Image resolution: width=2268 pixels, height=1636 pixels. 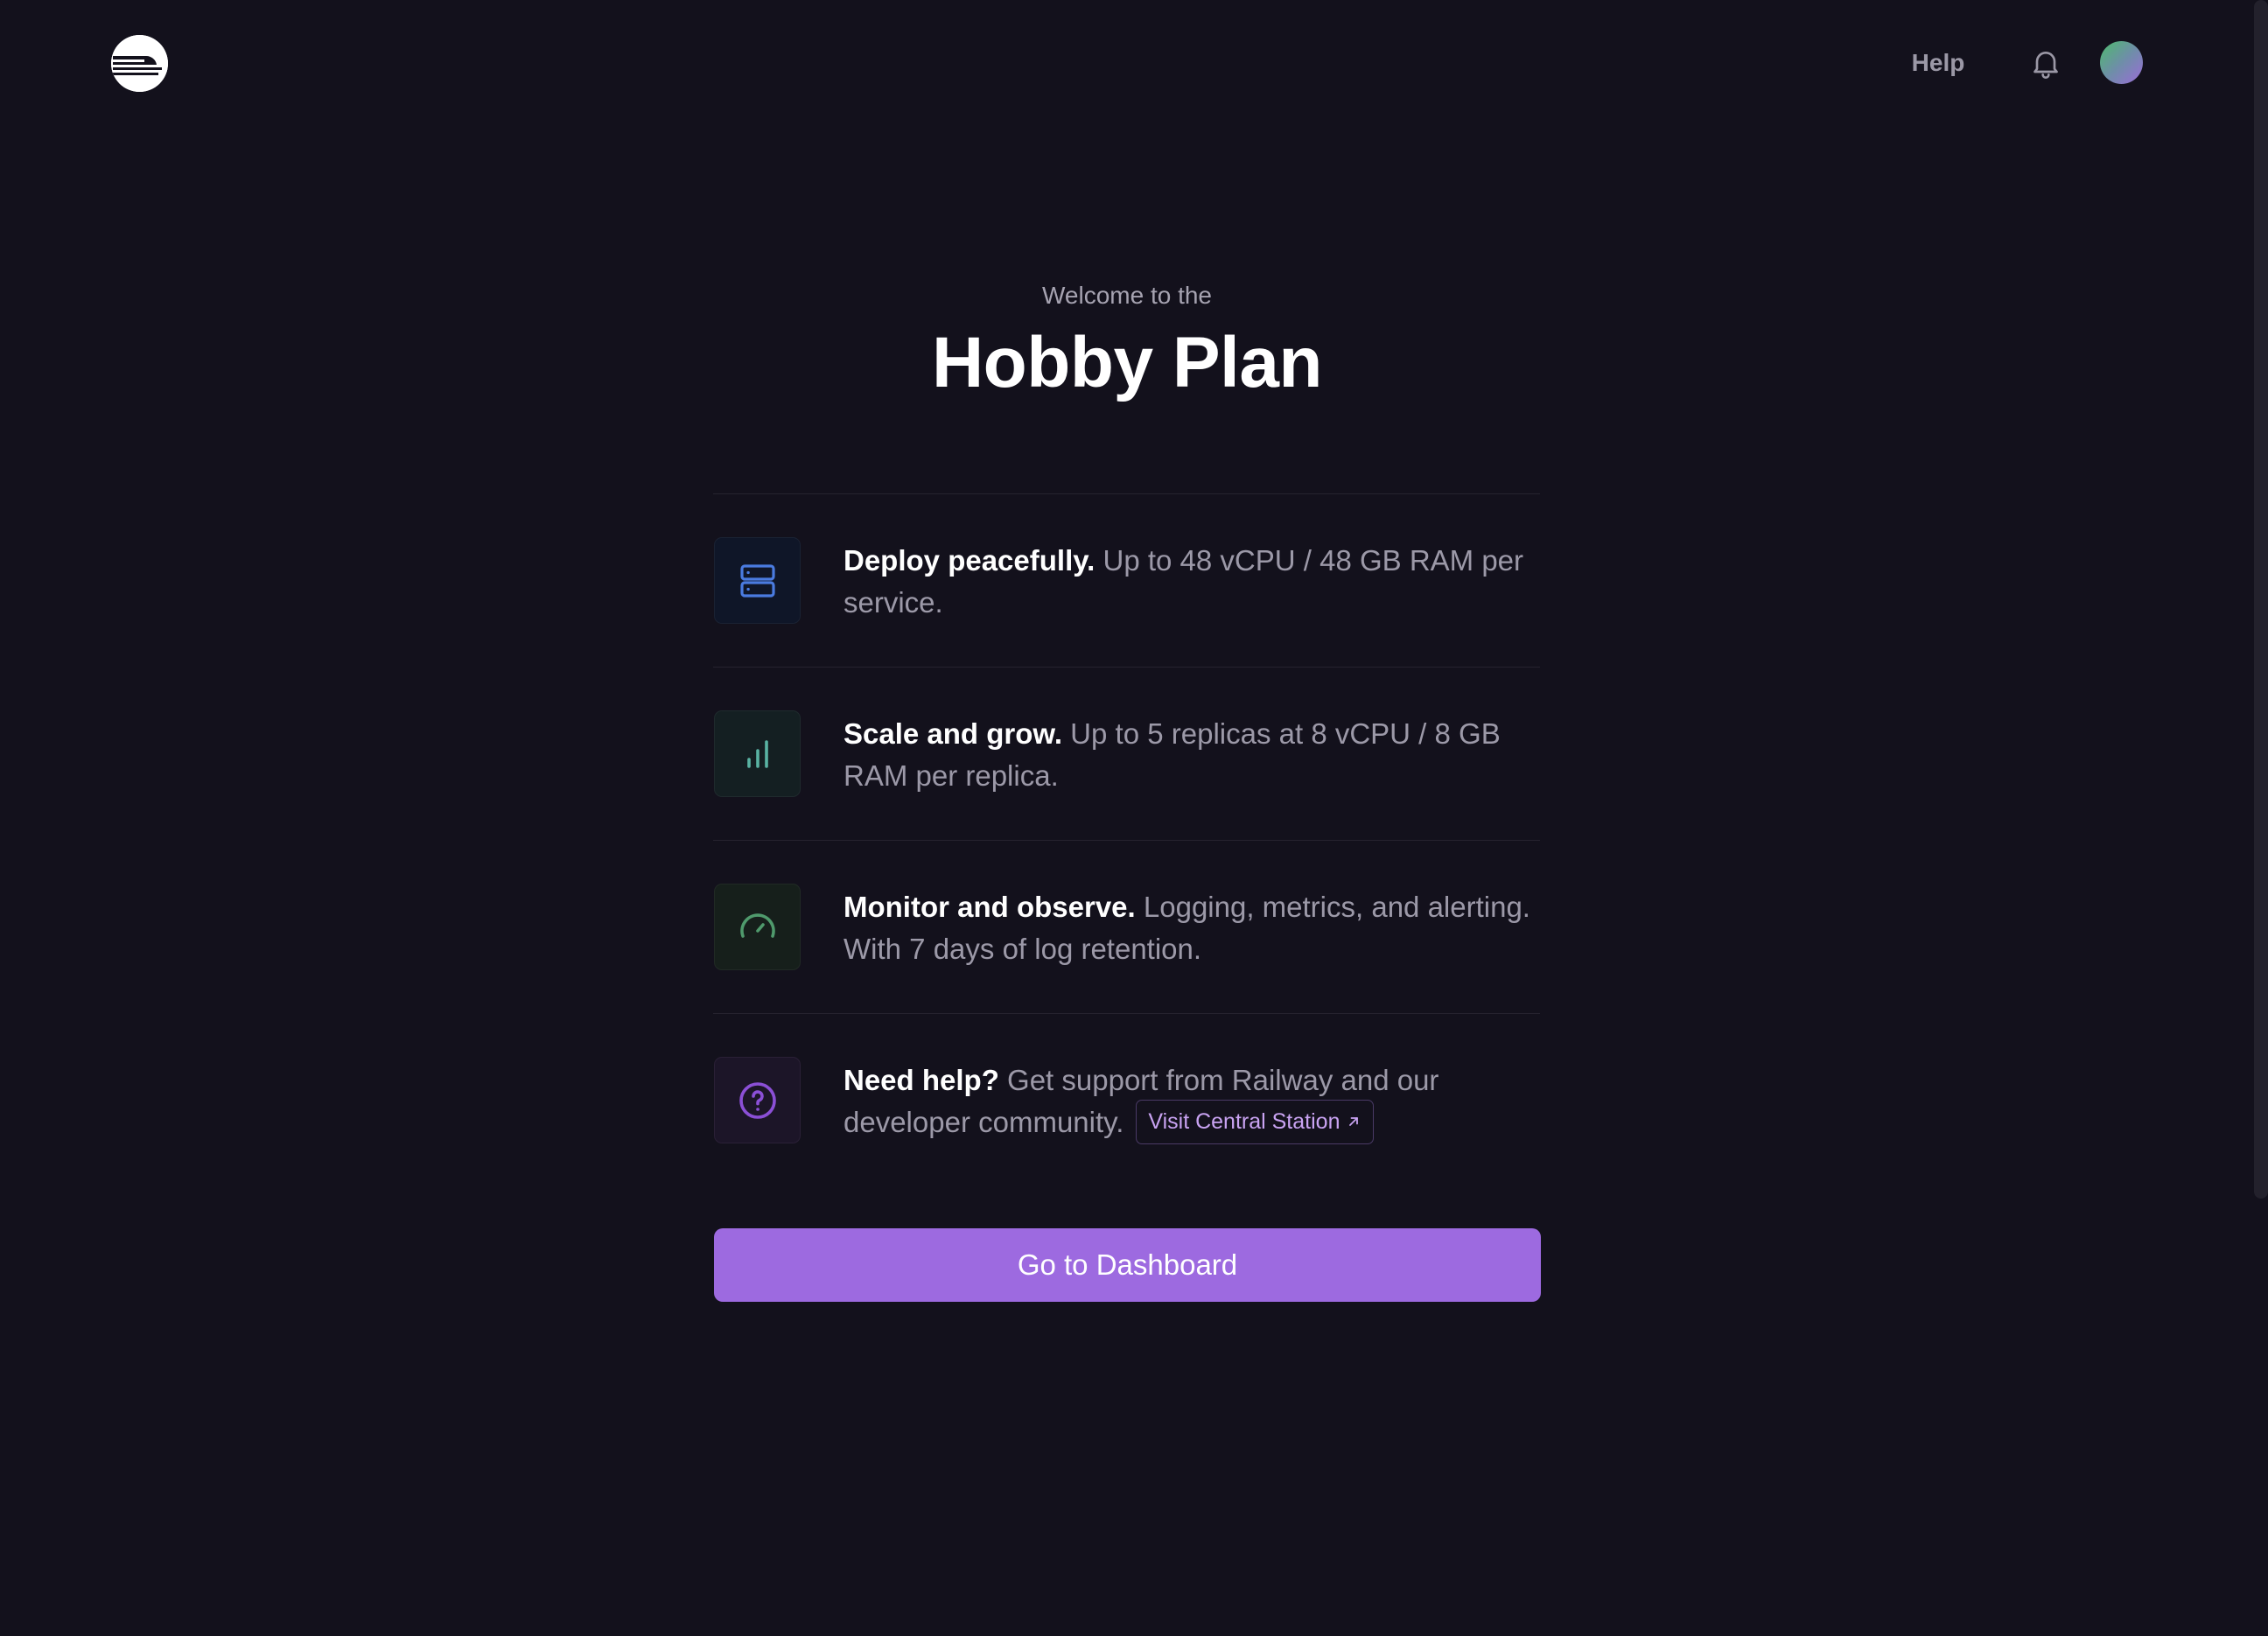 I want to click on feature-heading: Scale and grow., so click(x=953, y=733).